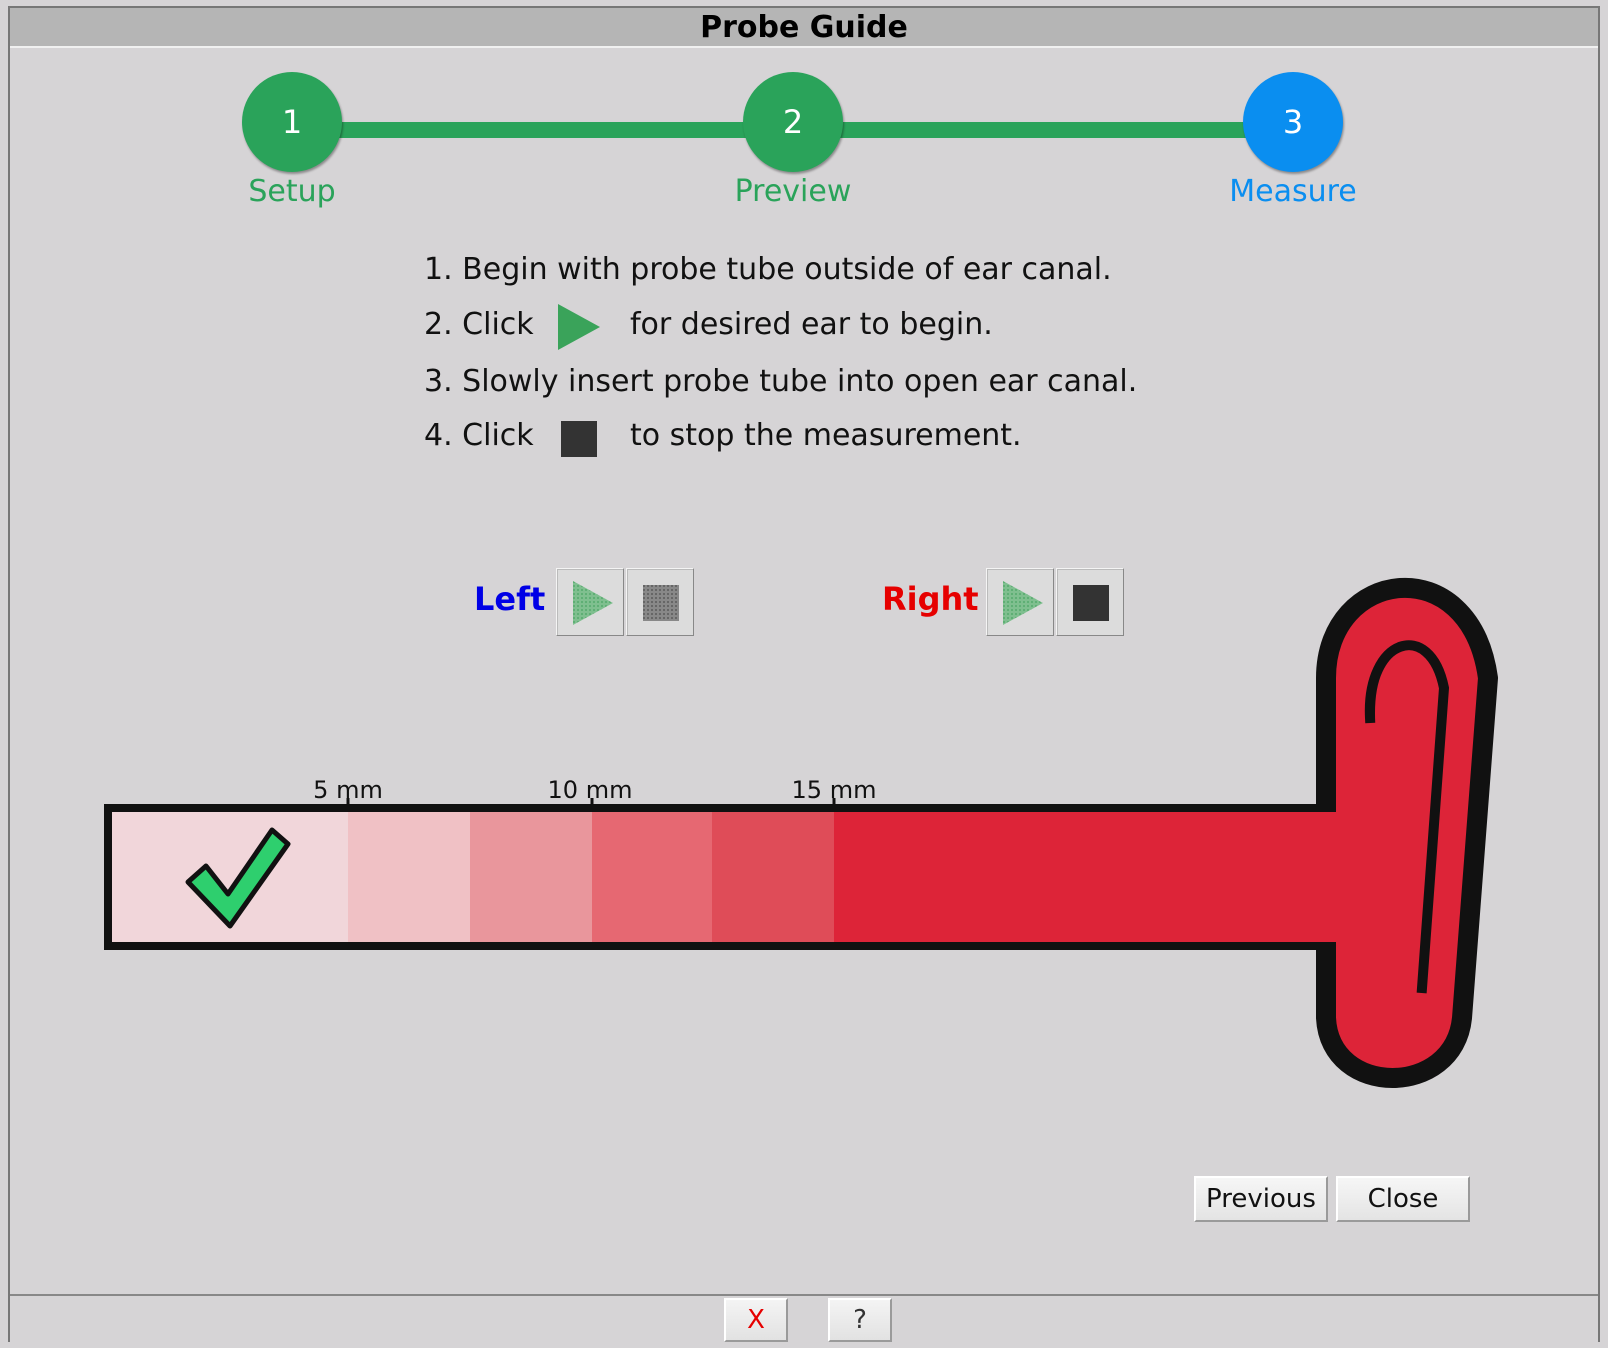 The image size is (1608, 1348). I want to click on help-icon: ?, so click(860, 1320).